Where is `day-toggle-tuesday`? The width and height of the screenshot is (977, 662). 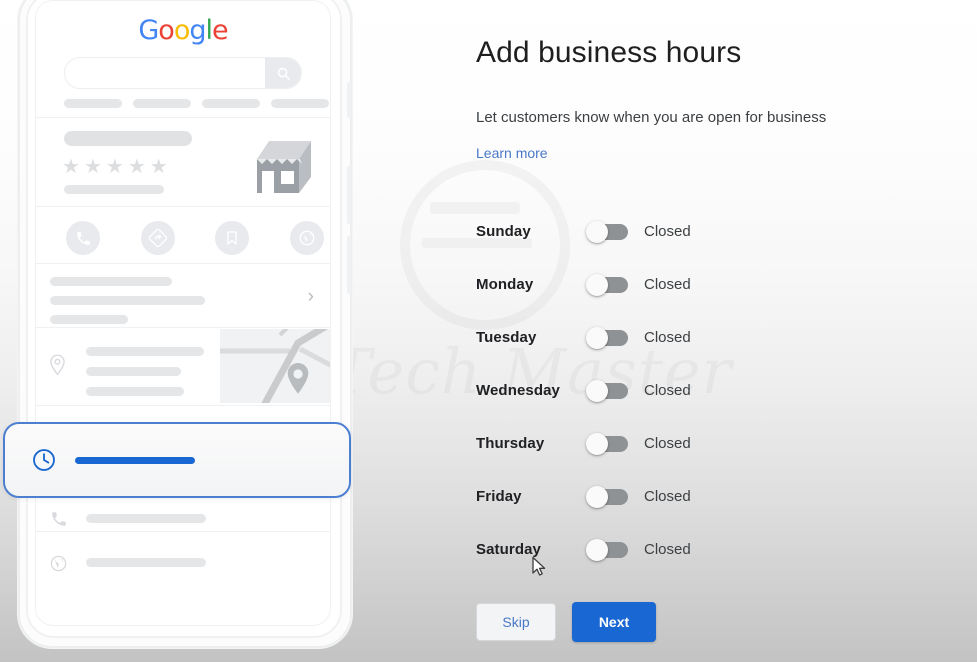
day-toggle-tuesday is located at coordinates (608, 337).